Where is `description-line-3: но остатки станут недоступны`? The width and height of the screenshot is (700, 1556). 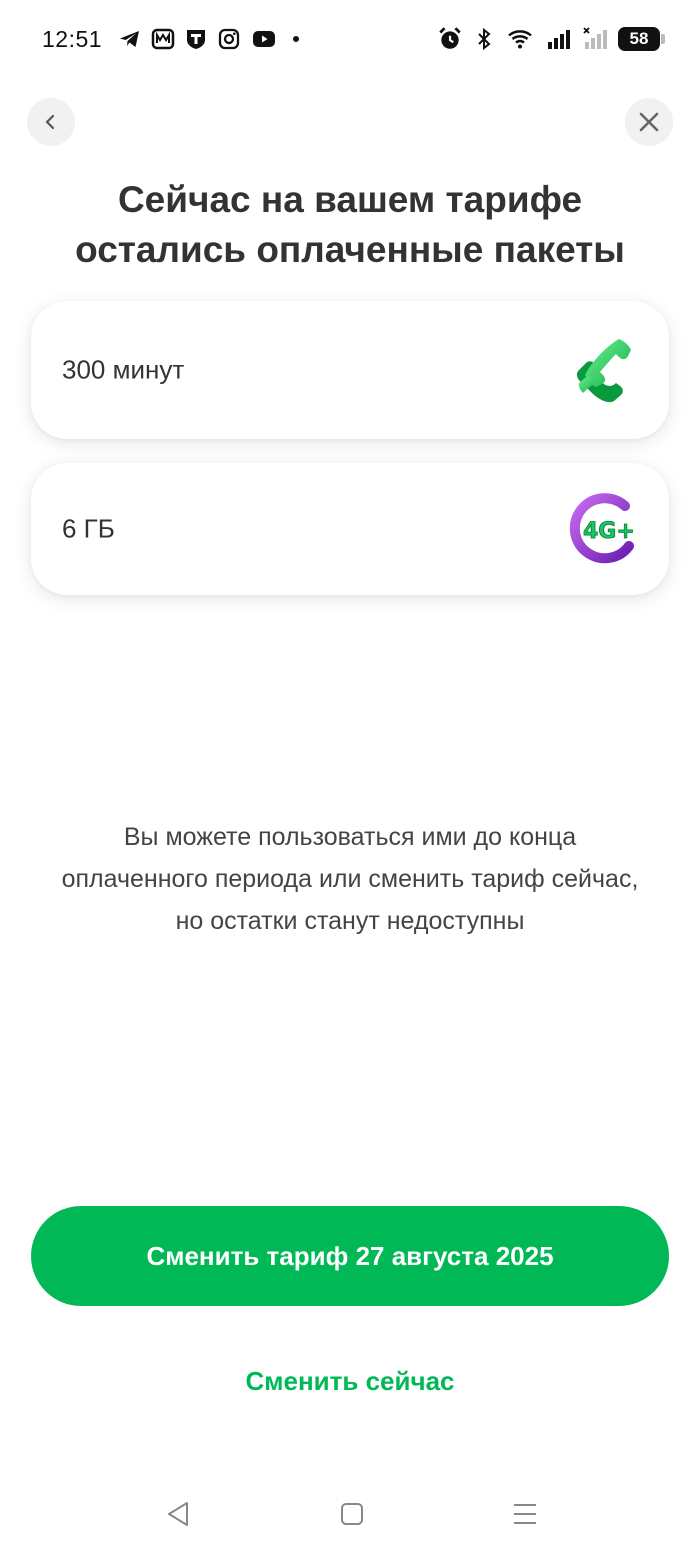 description-line-3: но остатки станут недоступны is located at coordinates (350, 921).